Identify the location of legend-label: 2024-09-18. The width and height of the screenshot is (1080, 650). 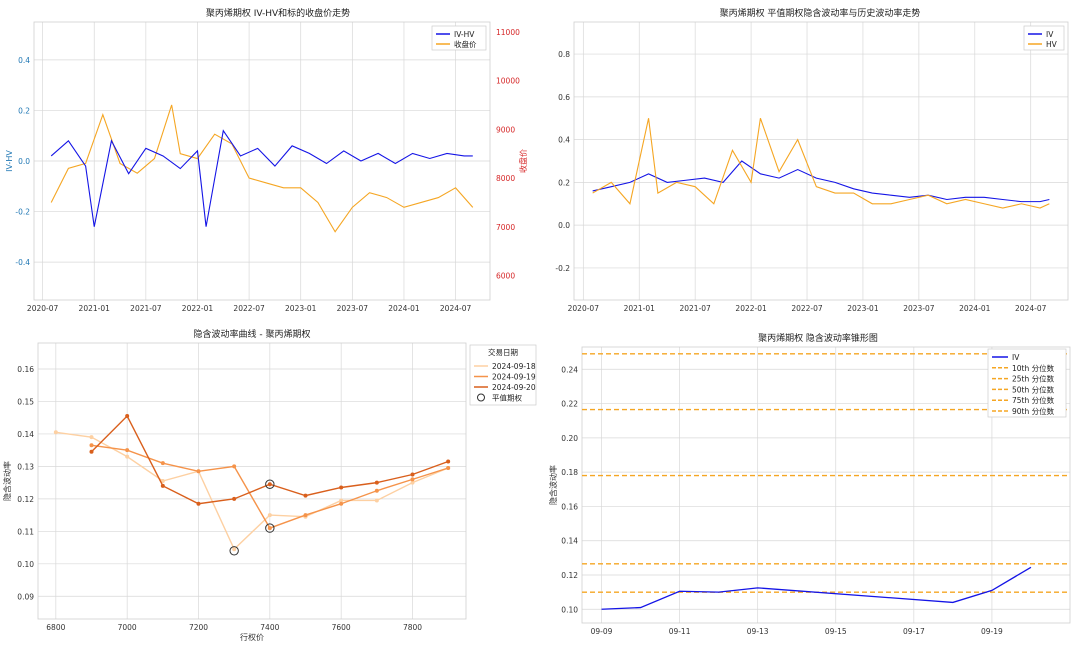
(514, 366).